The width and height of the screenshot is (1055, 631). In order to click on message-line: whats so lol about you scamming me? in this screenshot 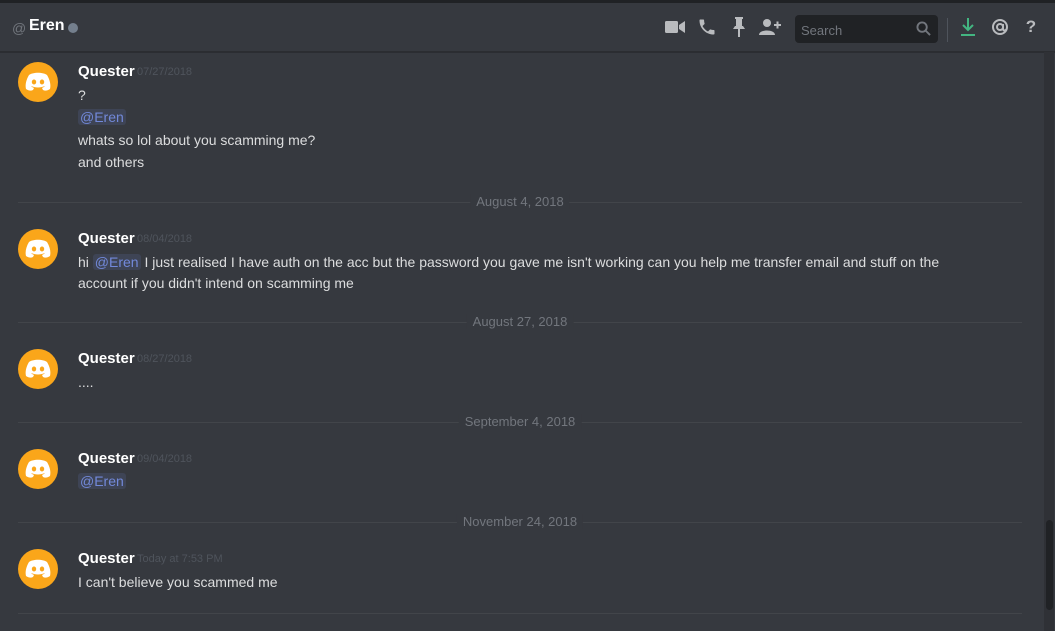, I will do `click(197, 140)`.